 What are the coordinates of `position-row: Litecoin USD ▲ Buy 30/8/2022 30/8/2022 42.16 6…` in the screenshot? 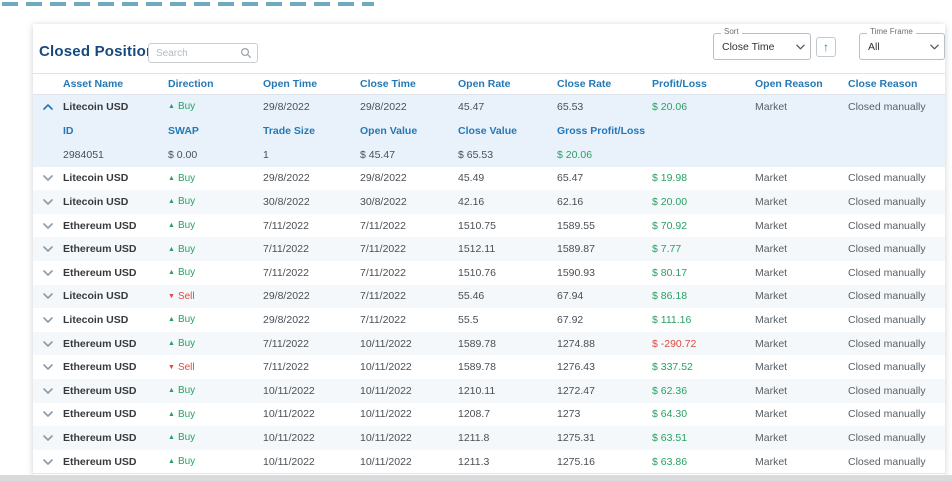 It's located at (489, 202).